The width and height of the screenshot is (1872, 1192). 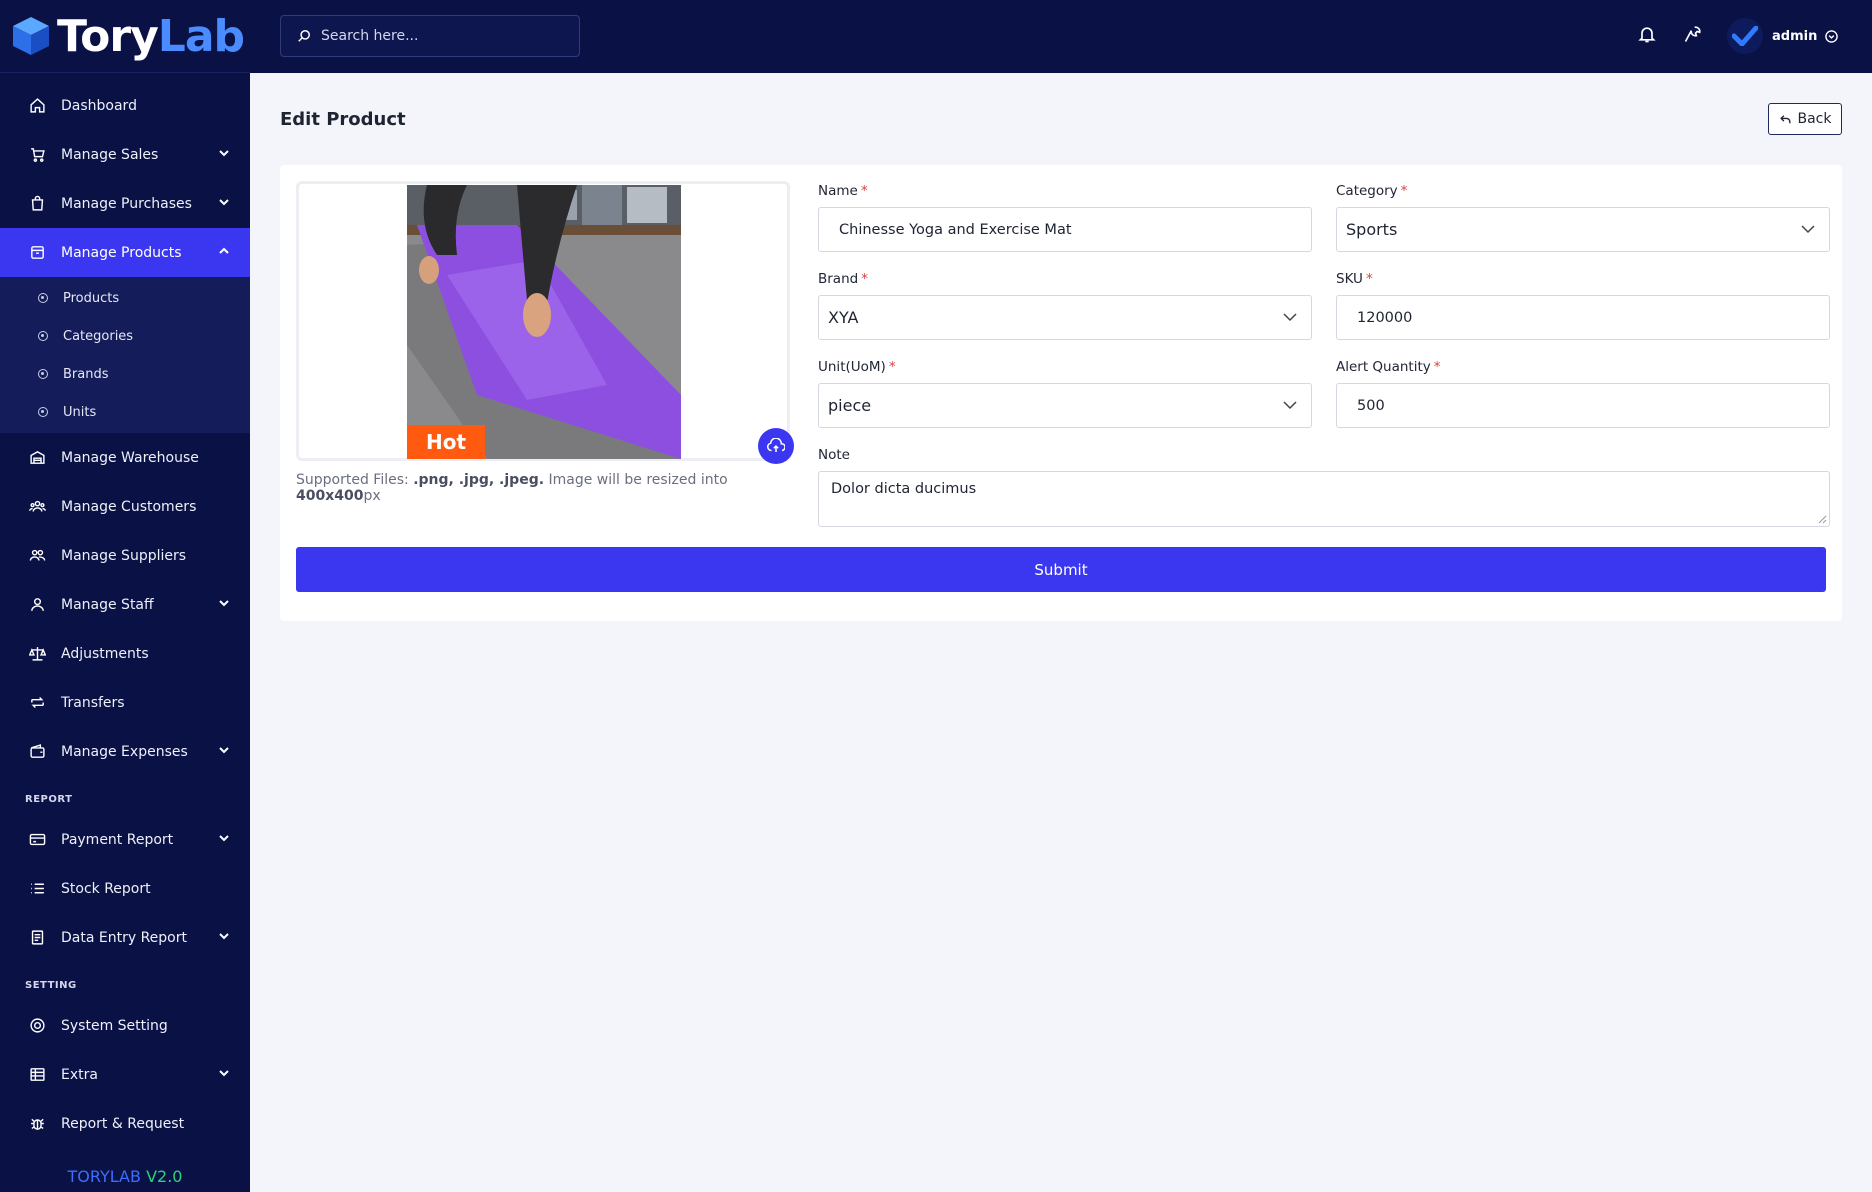 What do you see at coordinates (1583, 317) in the screenshot?
I see `sku-input: 120000` at bounding box center [1583, 317].